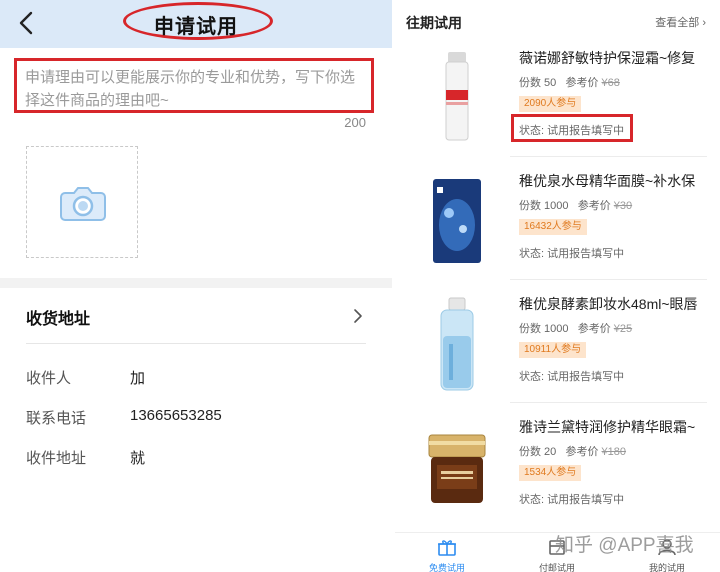 The height and width of the screenshot is (572, 720). Describe the element at coordinates (56, 458) in the screenshot. I see `address-label: 收件地址` at that location.